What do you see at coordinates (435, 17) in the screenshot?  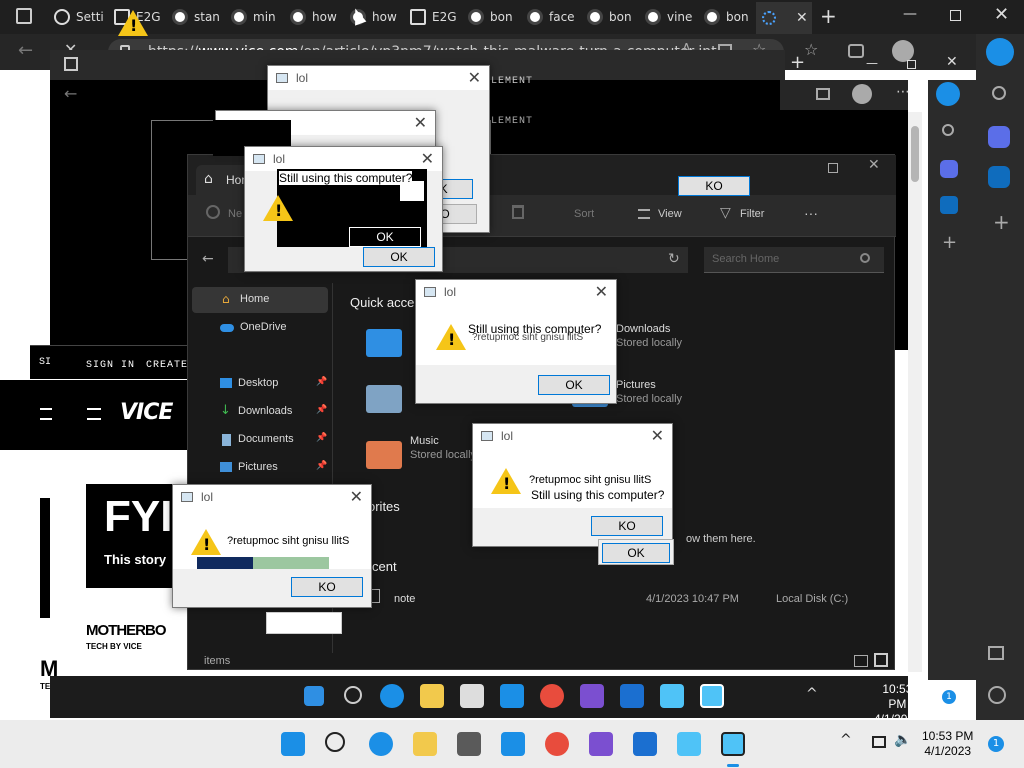 I see `tab-e2g-2: E2G` at bounding box center [435, 17].